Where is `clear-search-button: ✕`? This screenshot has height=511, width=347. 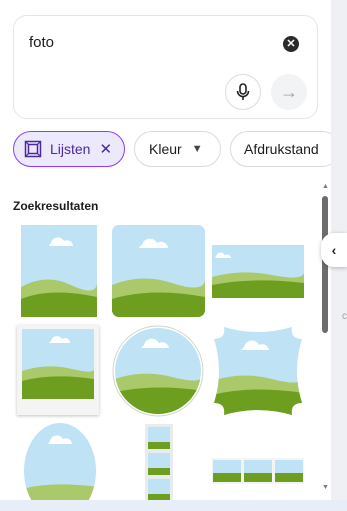
clear-search-button: ✕ is located at coordinates (291, 44).